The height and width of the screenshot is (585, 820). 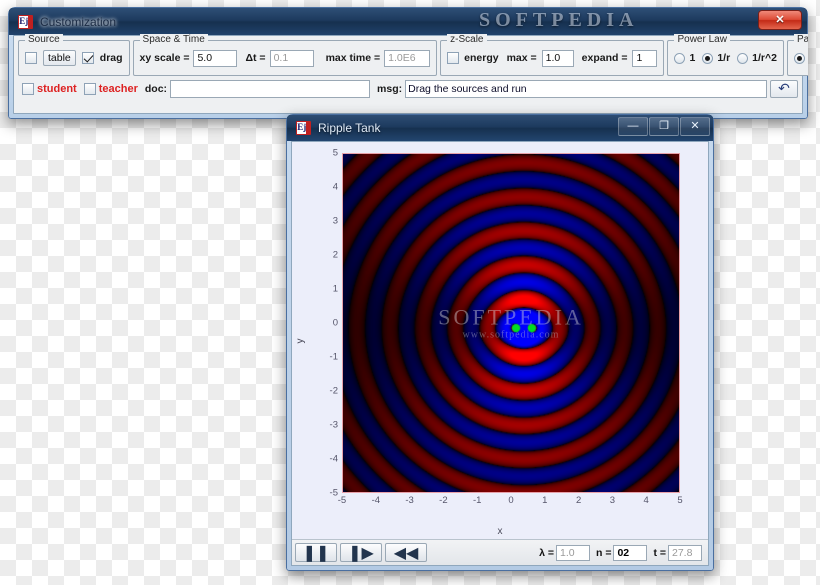 I want to click on minimize-icon: —, so click(x=633, y=126).